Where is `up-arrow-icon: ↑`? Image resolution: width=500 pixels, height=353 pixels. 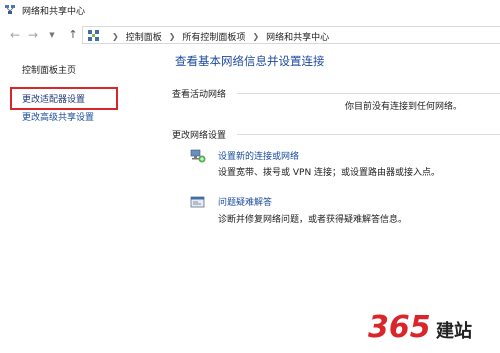
up-arrow-icon: ↑ is located at coordinates (73, 35).